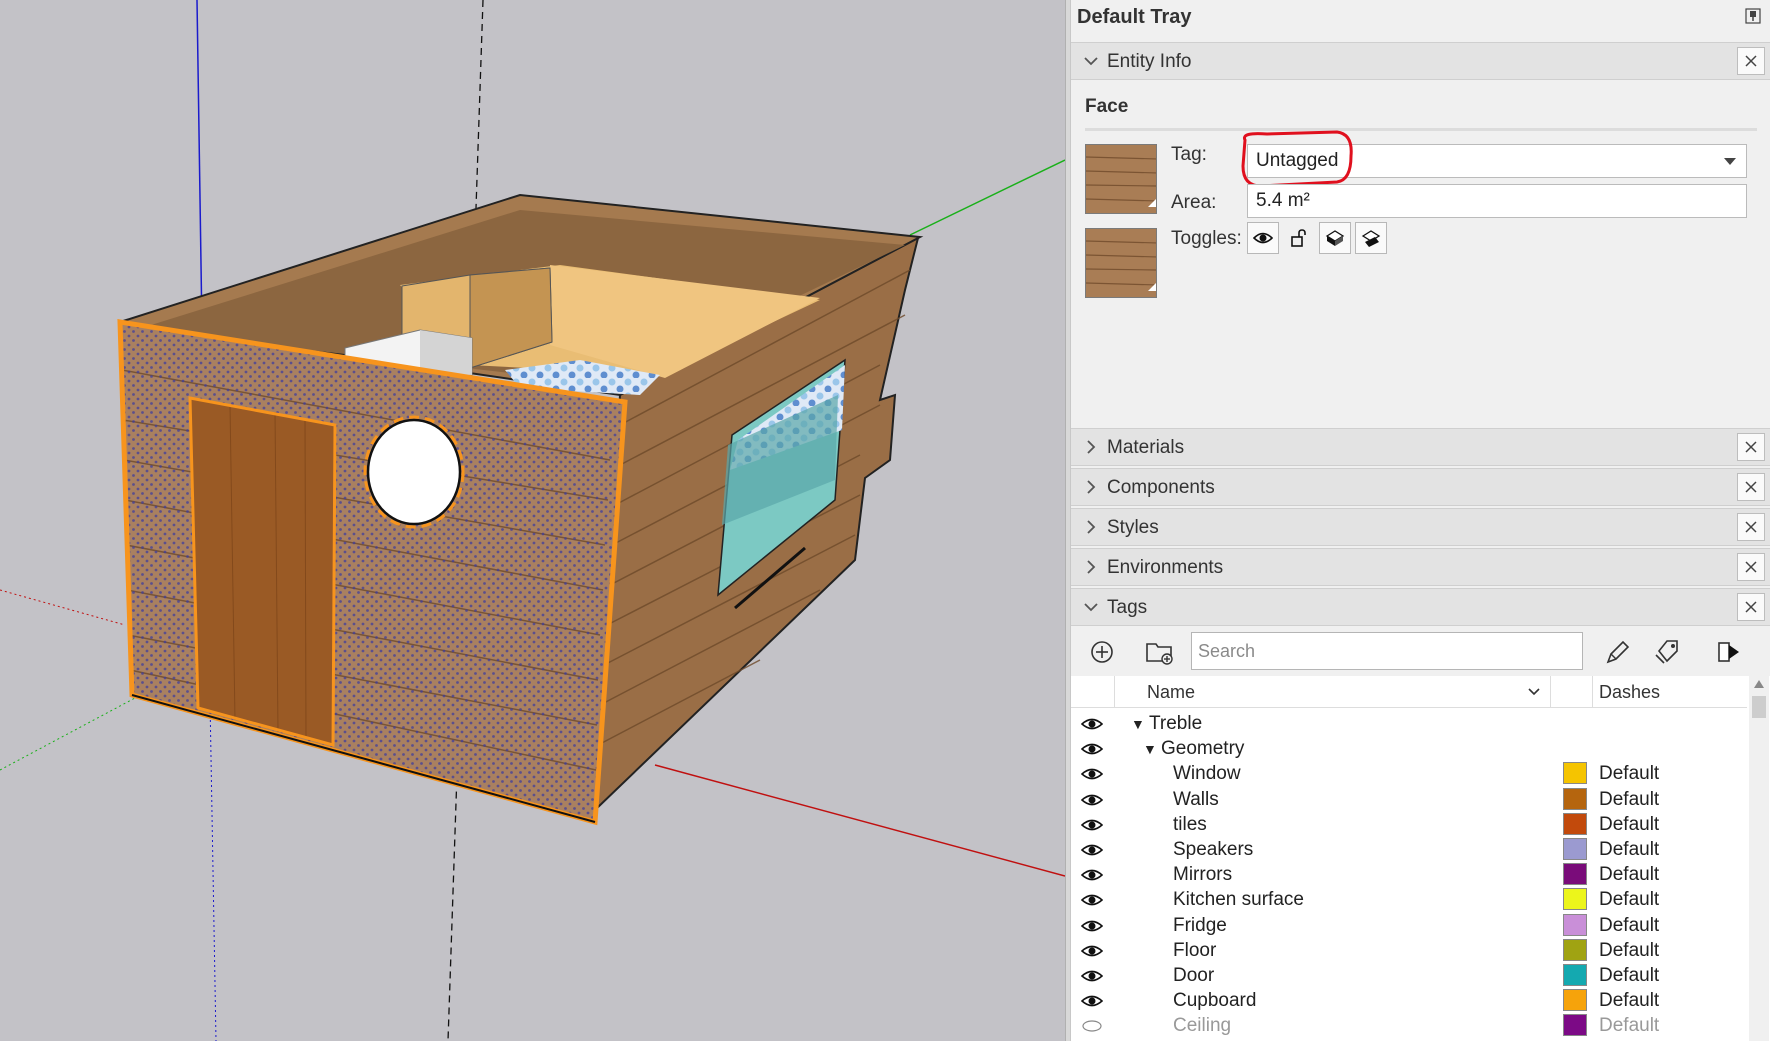 The width and height of the screenshot is (1770, 1041). What do you see at coordinates (1730, 652) in the screenshot?
I see `details-menu-icon` at bounding box center [1730, 652].